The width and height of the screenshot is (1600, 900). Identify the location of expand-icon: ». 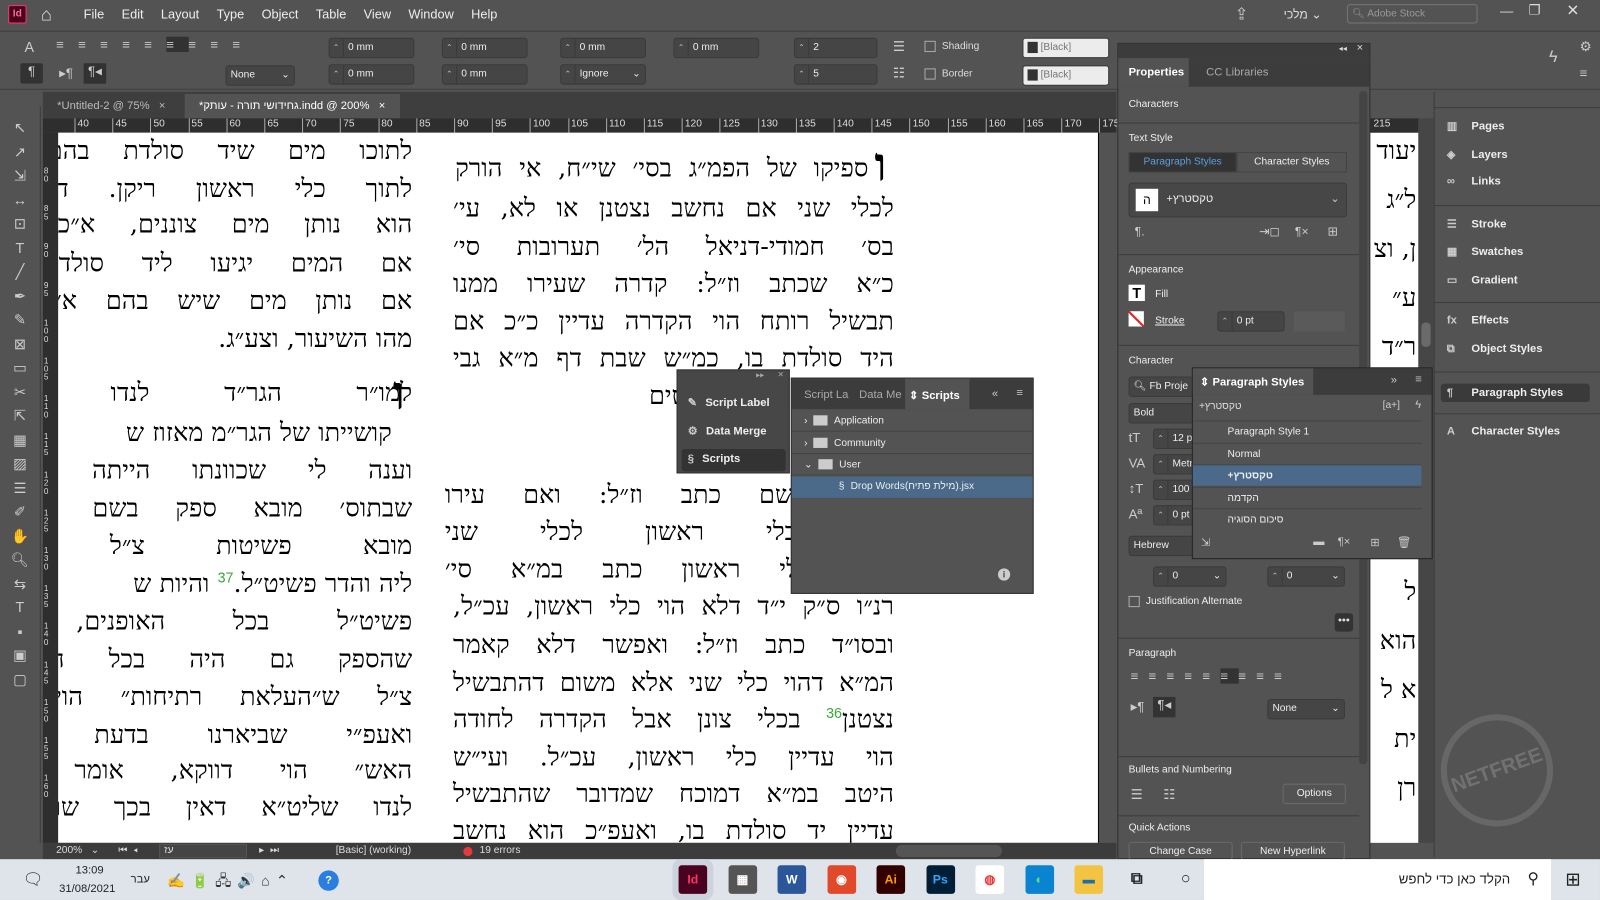
(1394, 380).